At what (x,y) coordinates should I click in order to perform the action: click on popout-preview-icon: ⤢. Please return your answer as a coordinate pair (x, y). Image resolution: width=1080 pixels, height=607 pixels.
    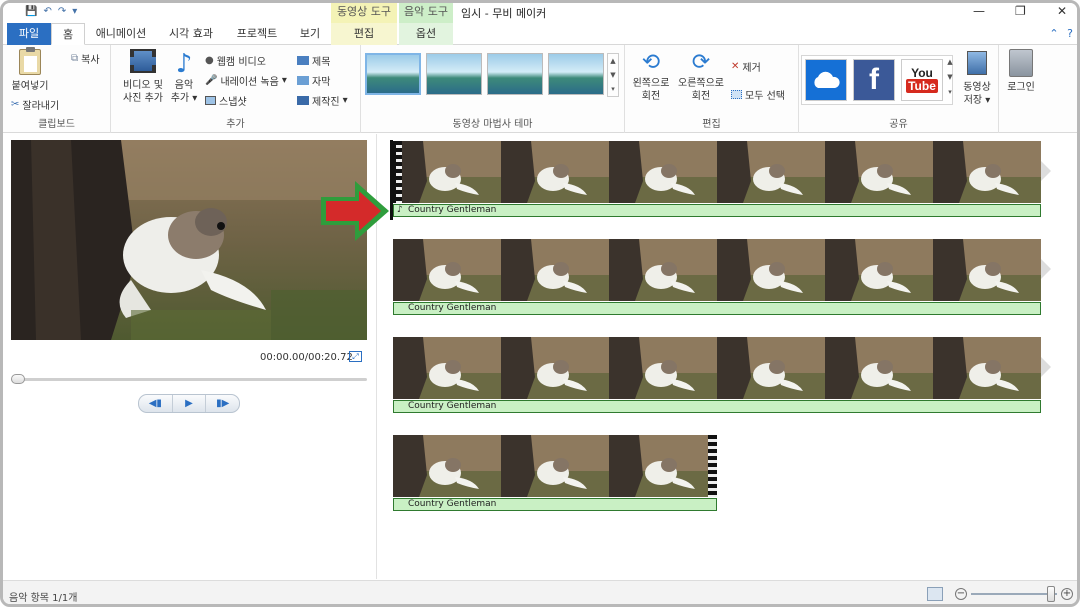
    Looking at the image, I should click on (355, 356).